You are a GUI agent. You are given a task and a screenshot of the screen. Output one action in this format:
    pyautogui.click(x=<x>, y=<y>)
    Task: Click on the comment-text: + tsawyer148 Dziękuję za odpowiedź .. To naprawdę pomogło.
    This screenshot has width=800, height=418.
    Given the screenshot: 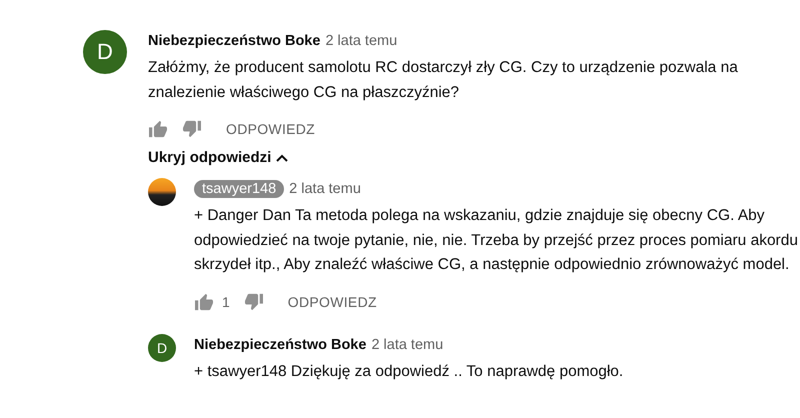 What is the action you would take?
    pyautogui.click(x=409, y=372)
    